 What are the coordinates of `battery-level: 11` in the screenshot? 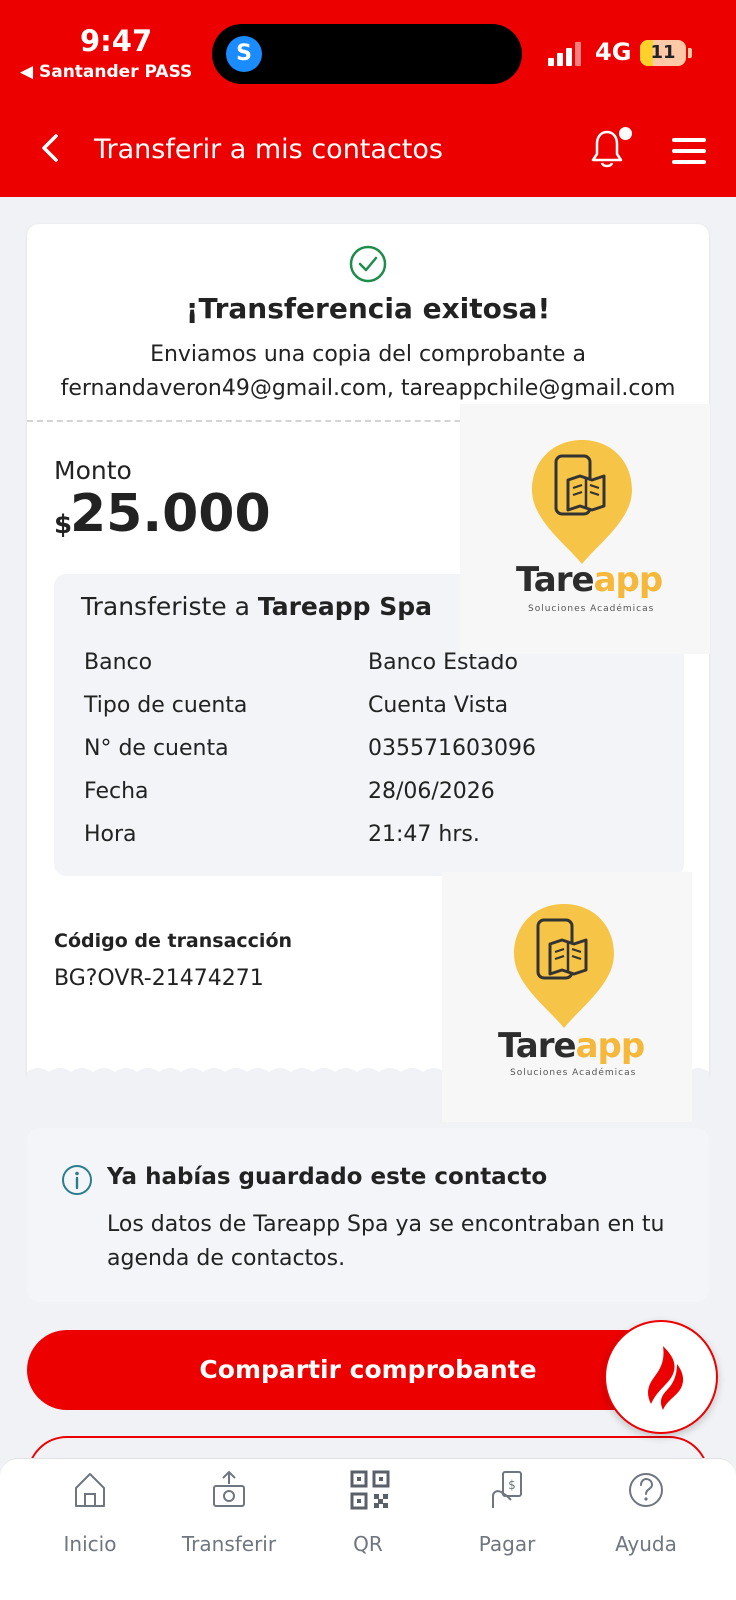 It's located at (663, 52).